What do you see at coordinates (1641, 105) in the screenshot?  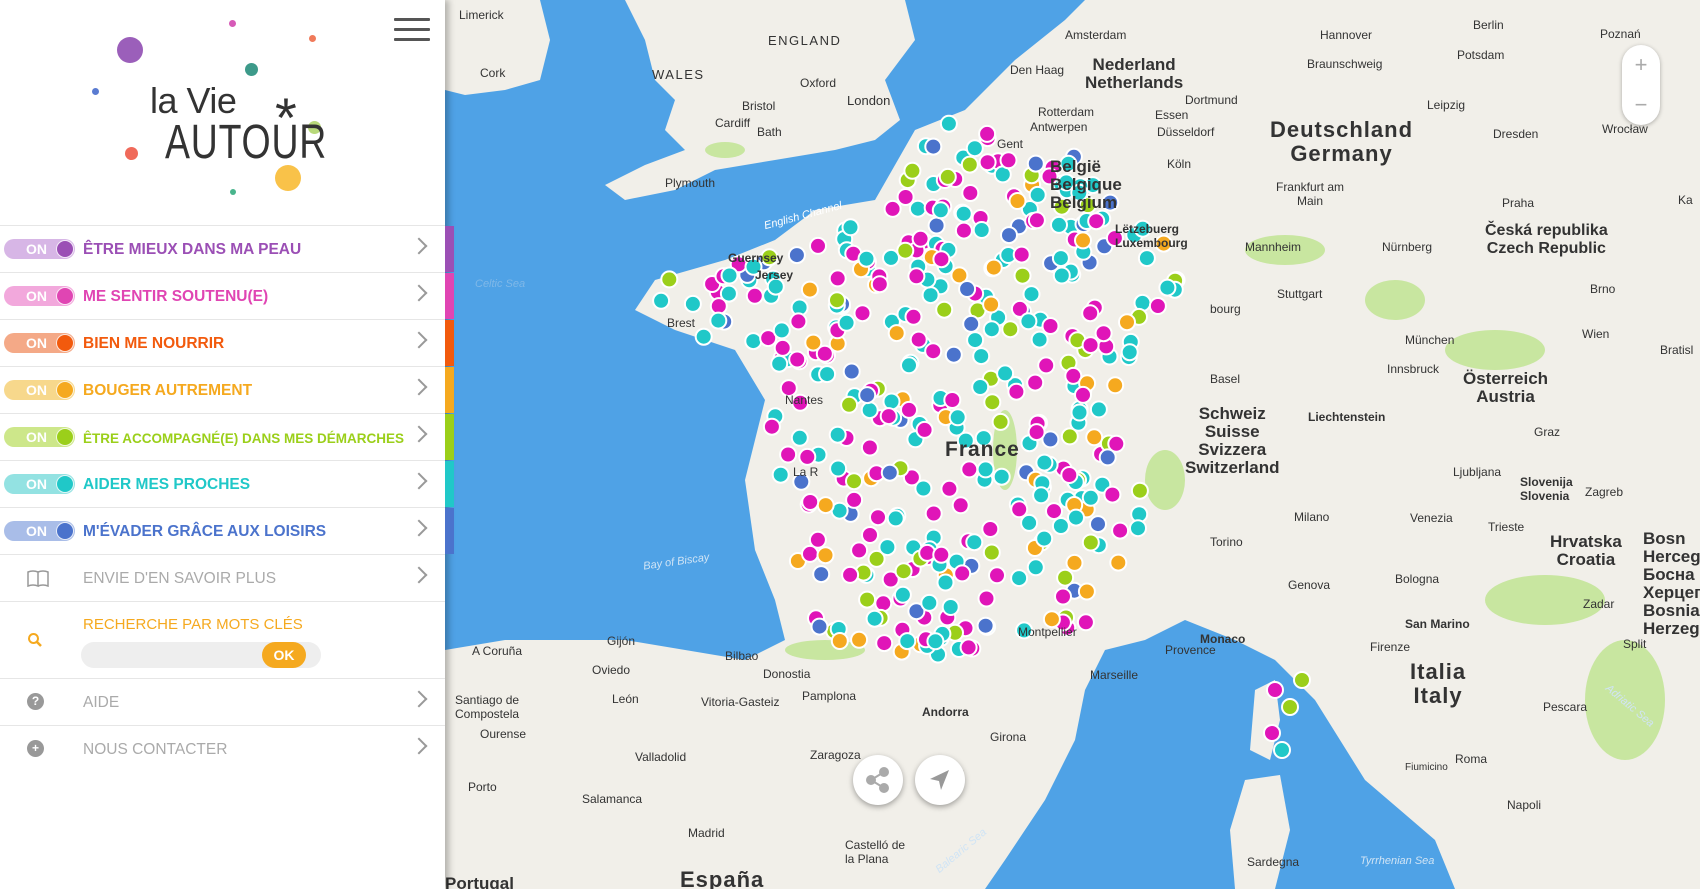 I see `zoom-out-button: −` at bounding box center [1641, 105].